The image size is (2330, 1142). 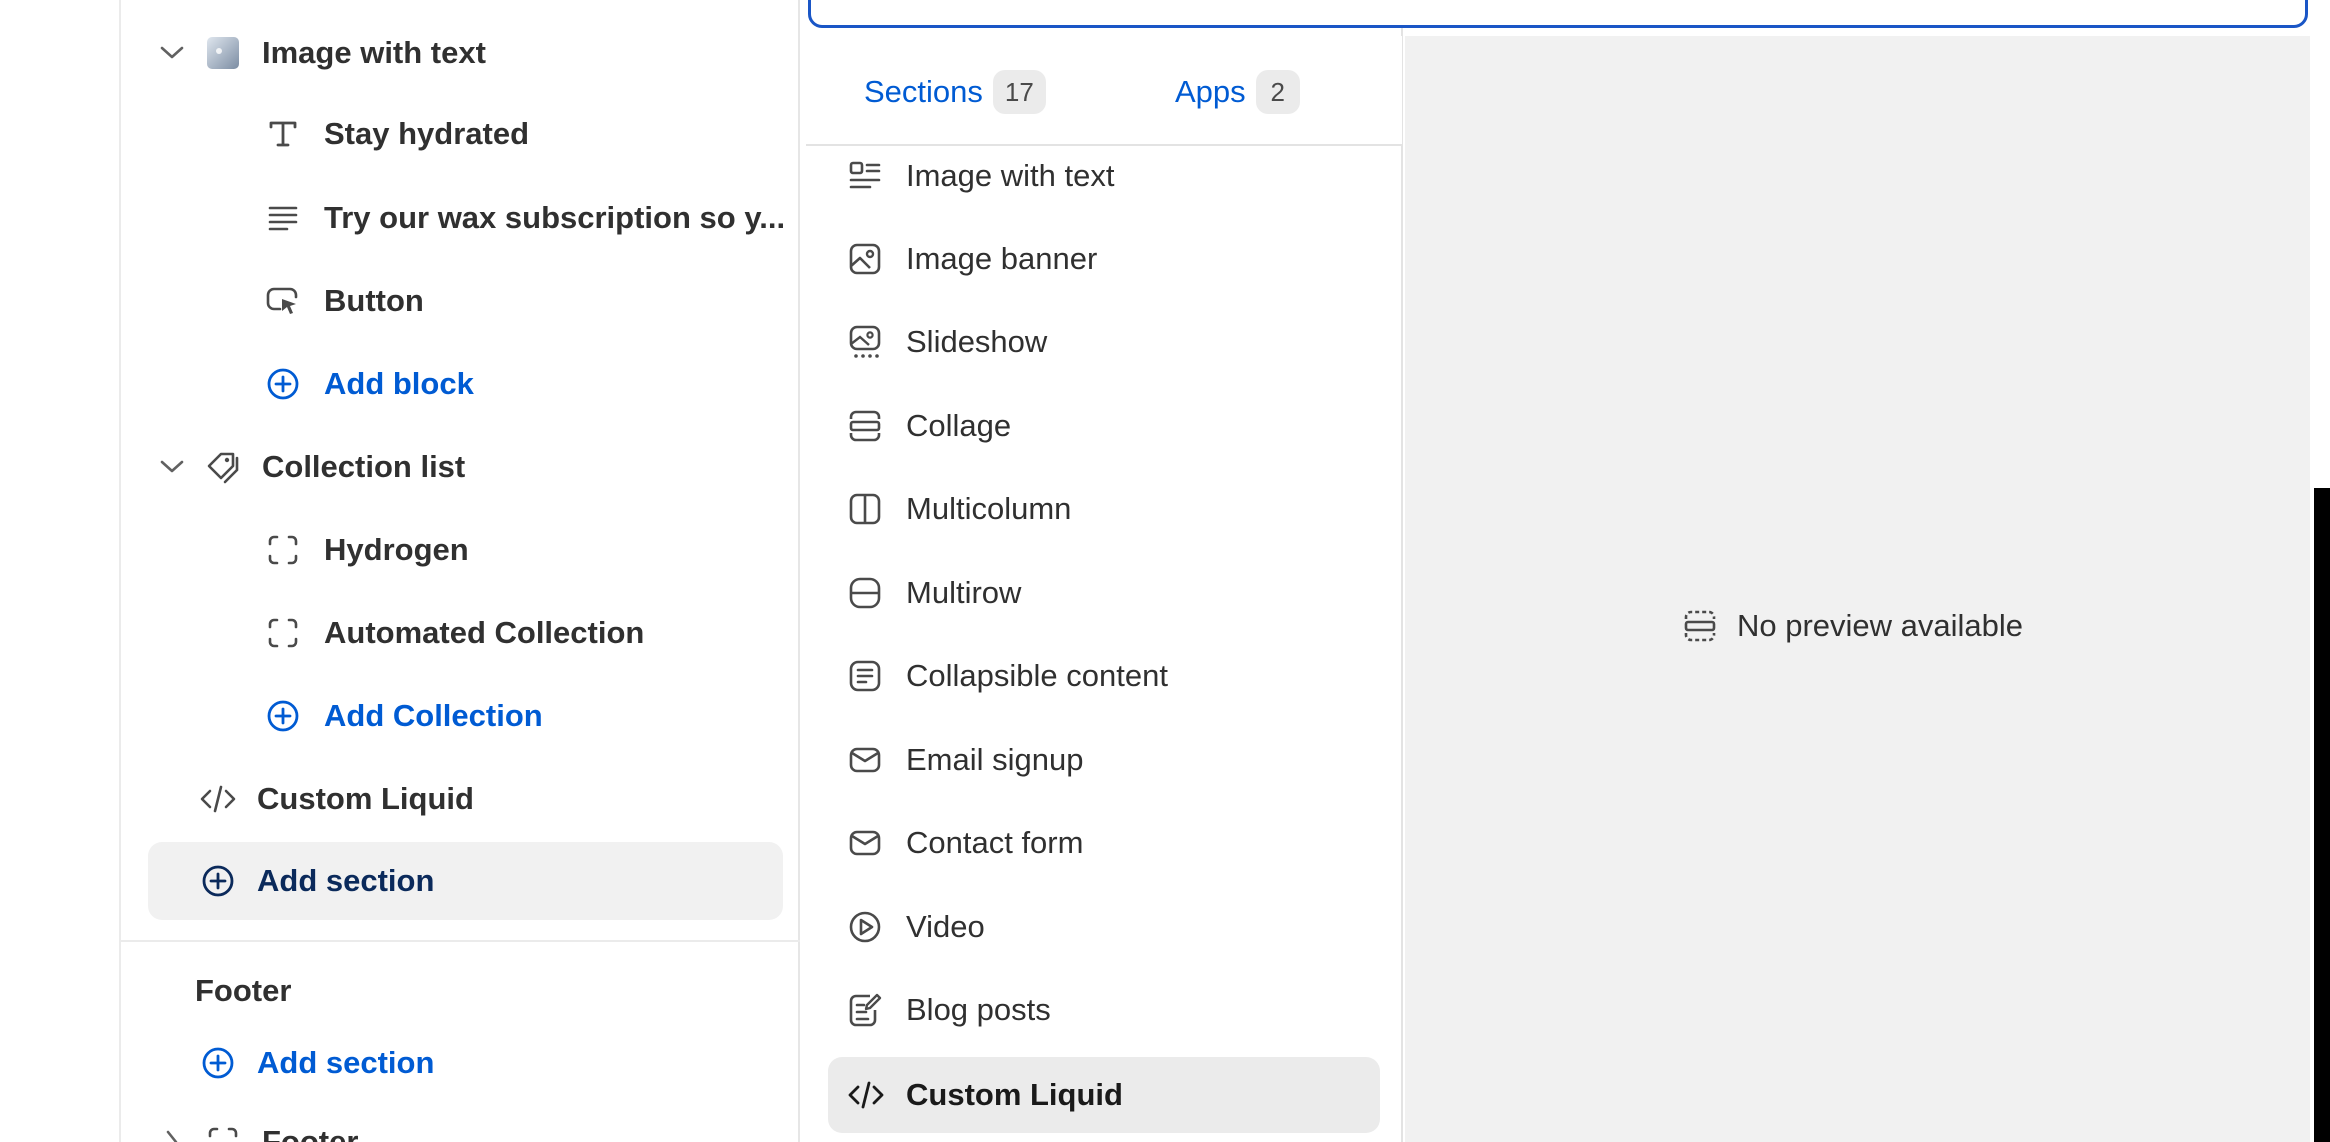 I want to click on picker-item-label: Image with text, so click(x=1010, y=175).